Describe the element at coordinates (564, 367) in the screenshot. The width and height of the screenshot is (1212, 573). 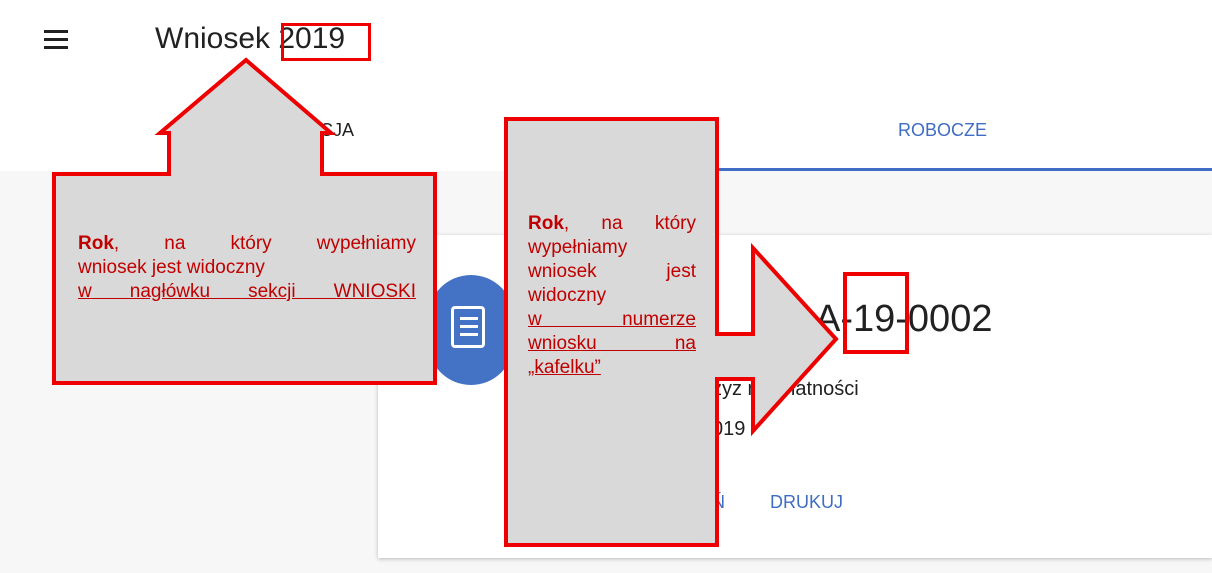
I see `callout-number-link3: „kafelku”` at that location.